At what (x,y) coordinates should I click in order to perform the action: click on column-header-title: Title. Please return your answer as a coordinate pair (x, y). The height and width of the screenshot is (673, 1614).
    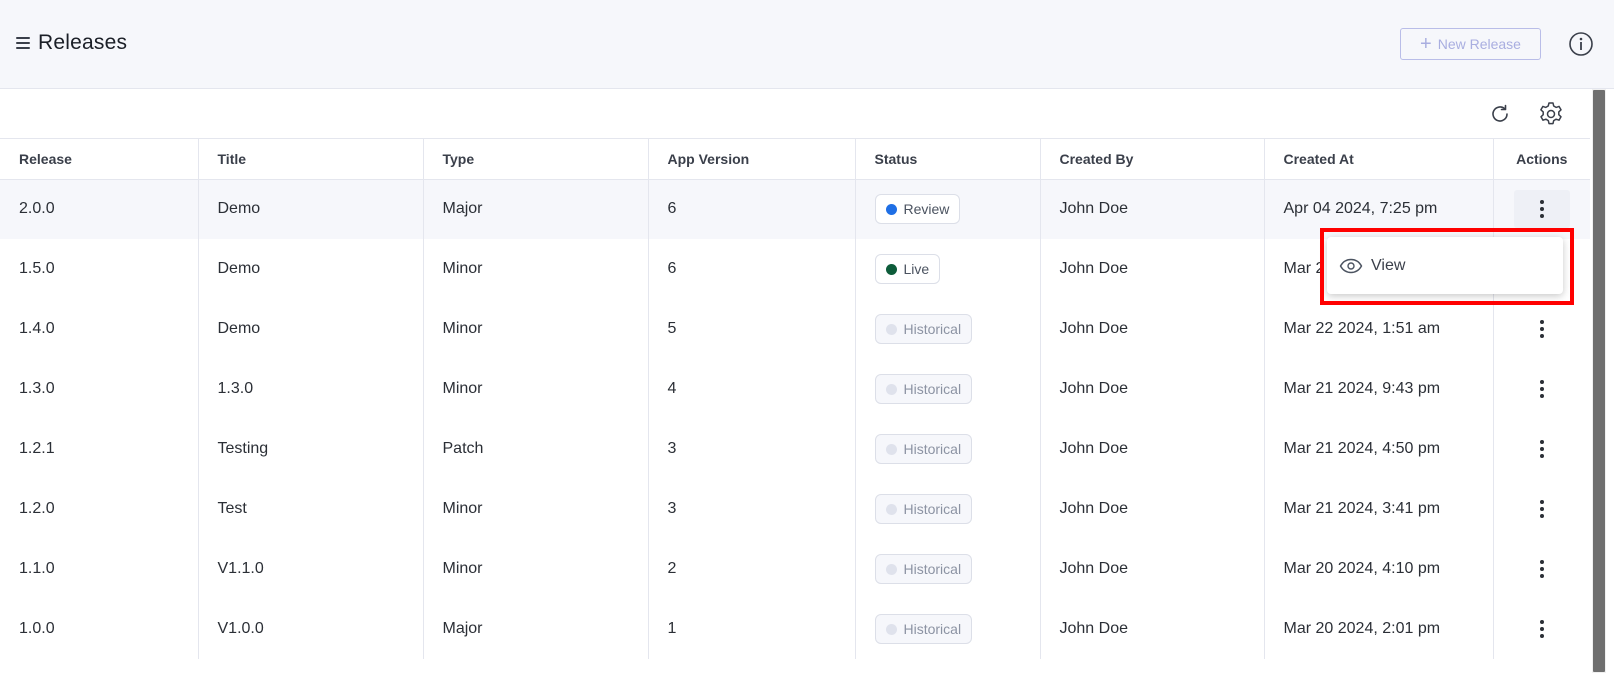
    Looking at the image, I should click on (310, 159).